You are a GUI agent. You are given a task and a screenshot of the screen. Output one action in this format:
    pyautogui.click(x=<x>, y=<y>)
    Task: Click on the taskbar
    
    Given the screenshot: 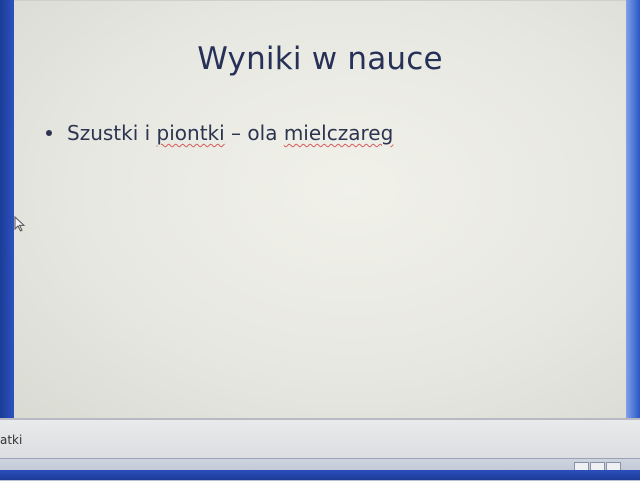 What is the action you would take?
    pyautogui.click(x=320, y=475)
    